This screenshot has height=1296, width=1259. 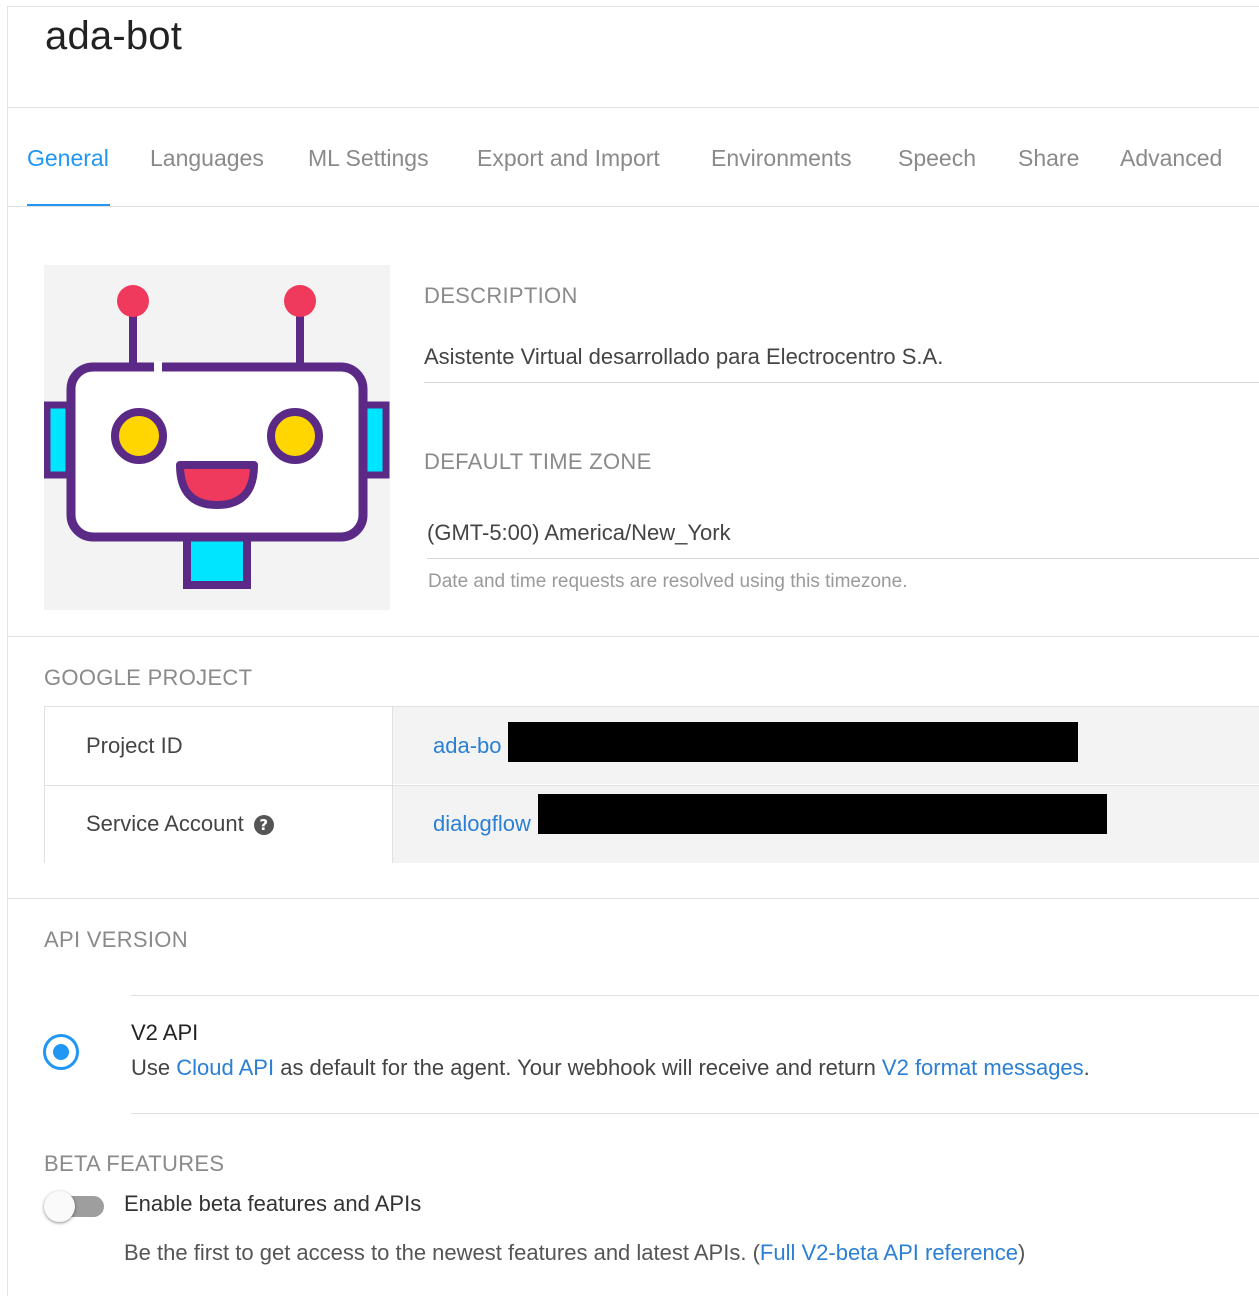 I want to click on timezone-select: (GMT-5:00) America/New_York, so click(x=579, y=533).